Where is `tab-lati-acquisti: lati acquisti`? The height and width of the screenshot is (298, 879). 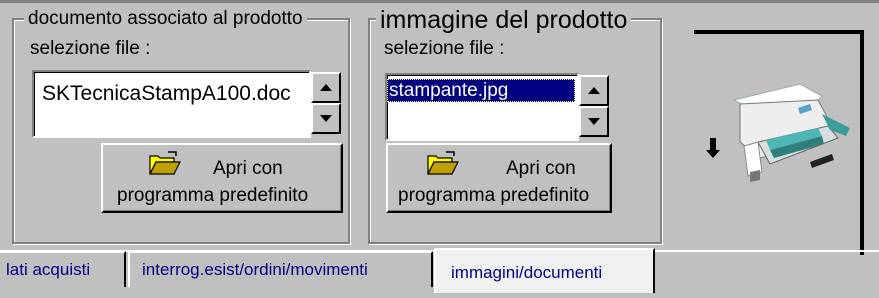
tab-lati-acquisti: lati acquisti is located at coordinates (63, 269).